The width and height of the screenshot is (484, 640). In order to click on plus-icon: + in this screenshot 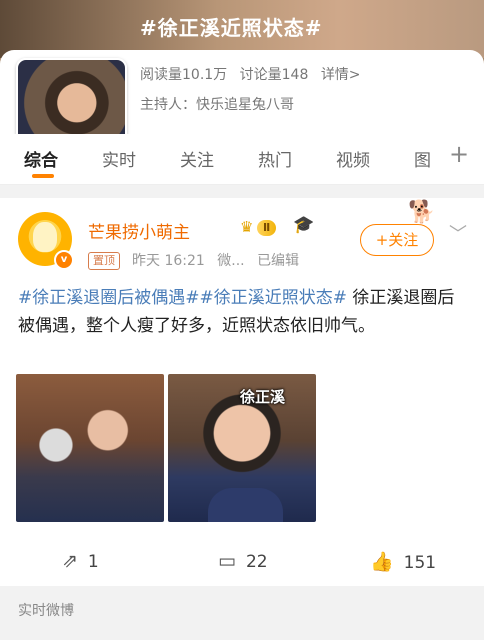, I will do `click(459, 154)`.